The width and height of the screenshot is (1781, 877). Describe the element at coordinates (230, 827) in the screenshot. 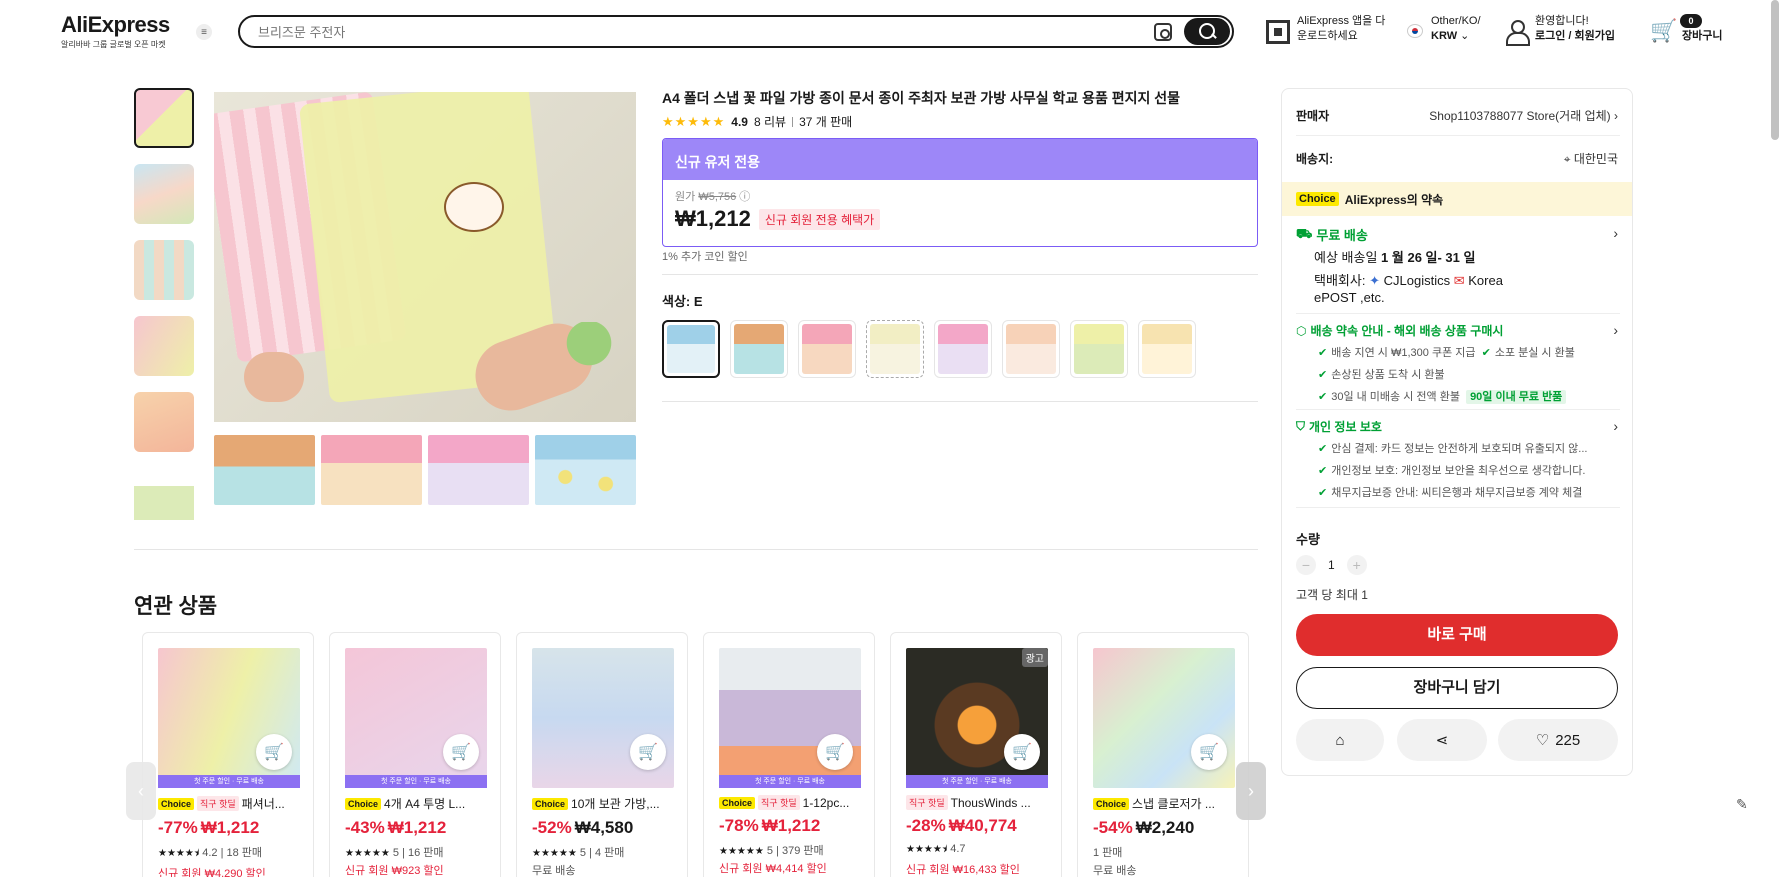

I see `card-price: ₩1,212` at that location.